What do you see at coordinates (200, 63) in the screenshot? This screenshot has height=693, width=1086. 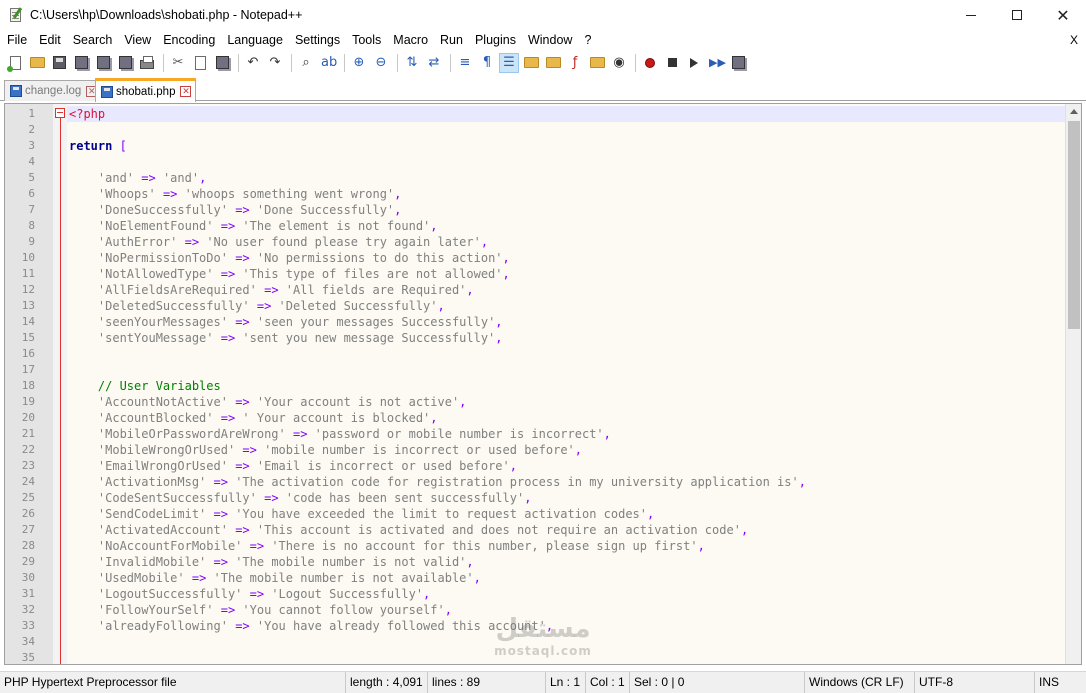 I see `copy-button` at bounding box center [200, 63].